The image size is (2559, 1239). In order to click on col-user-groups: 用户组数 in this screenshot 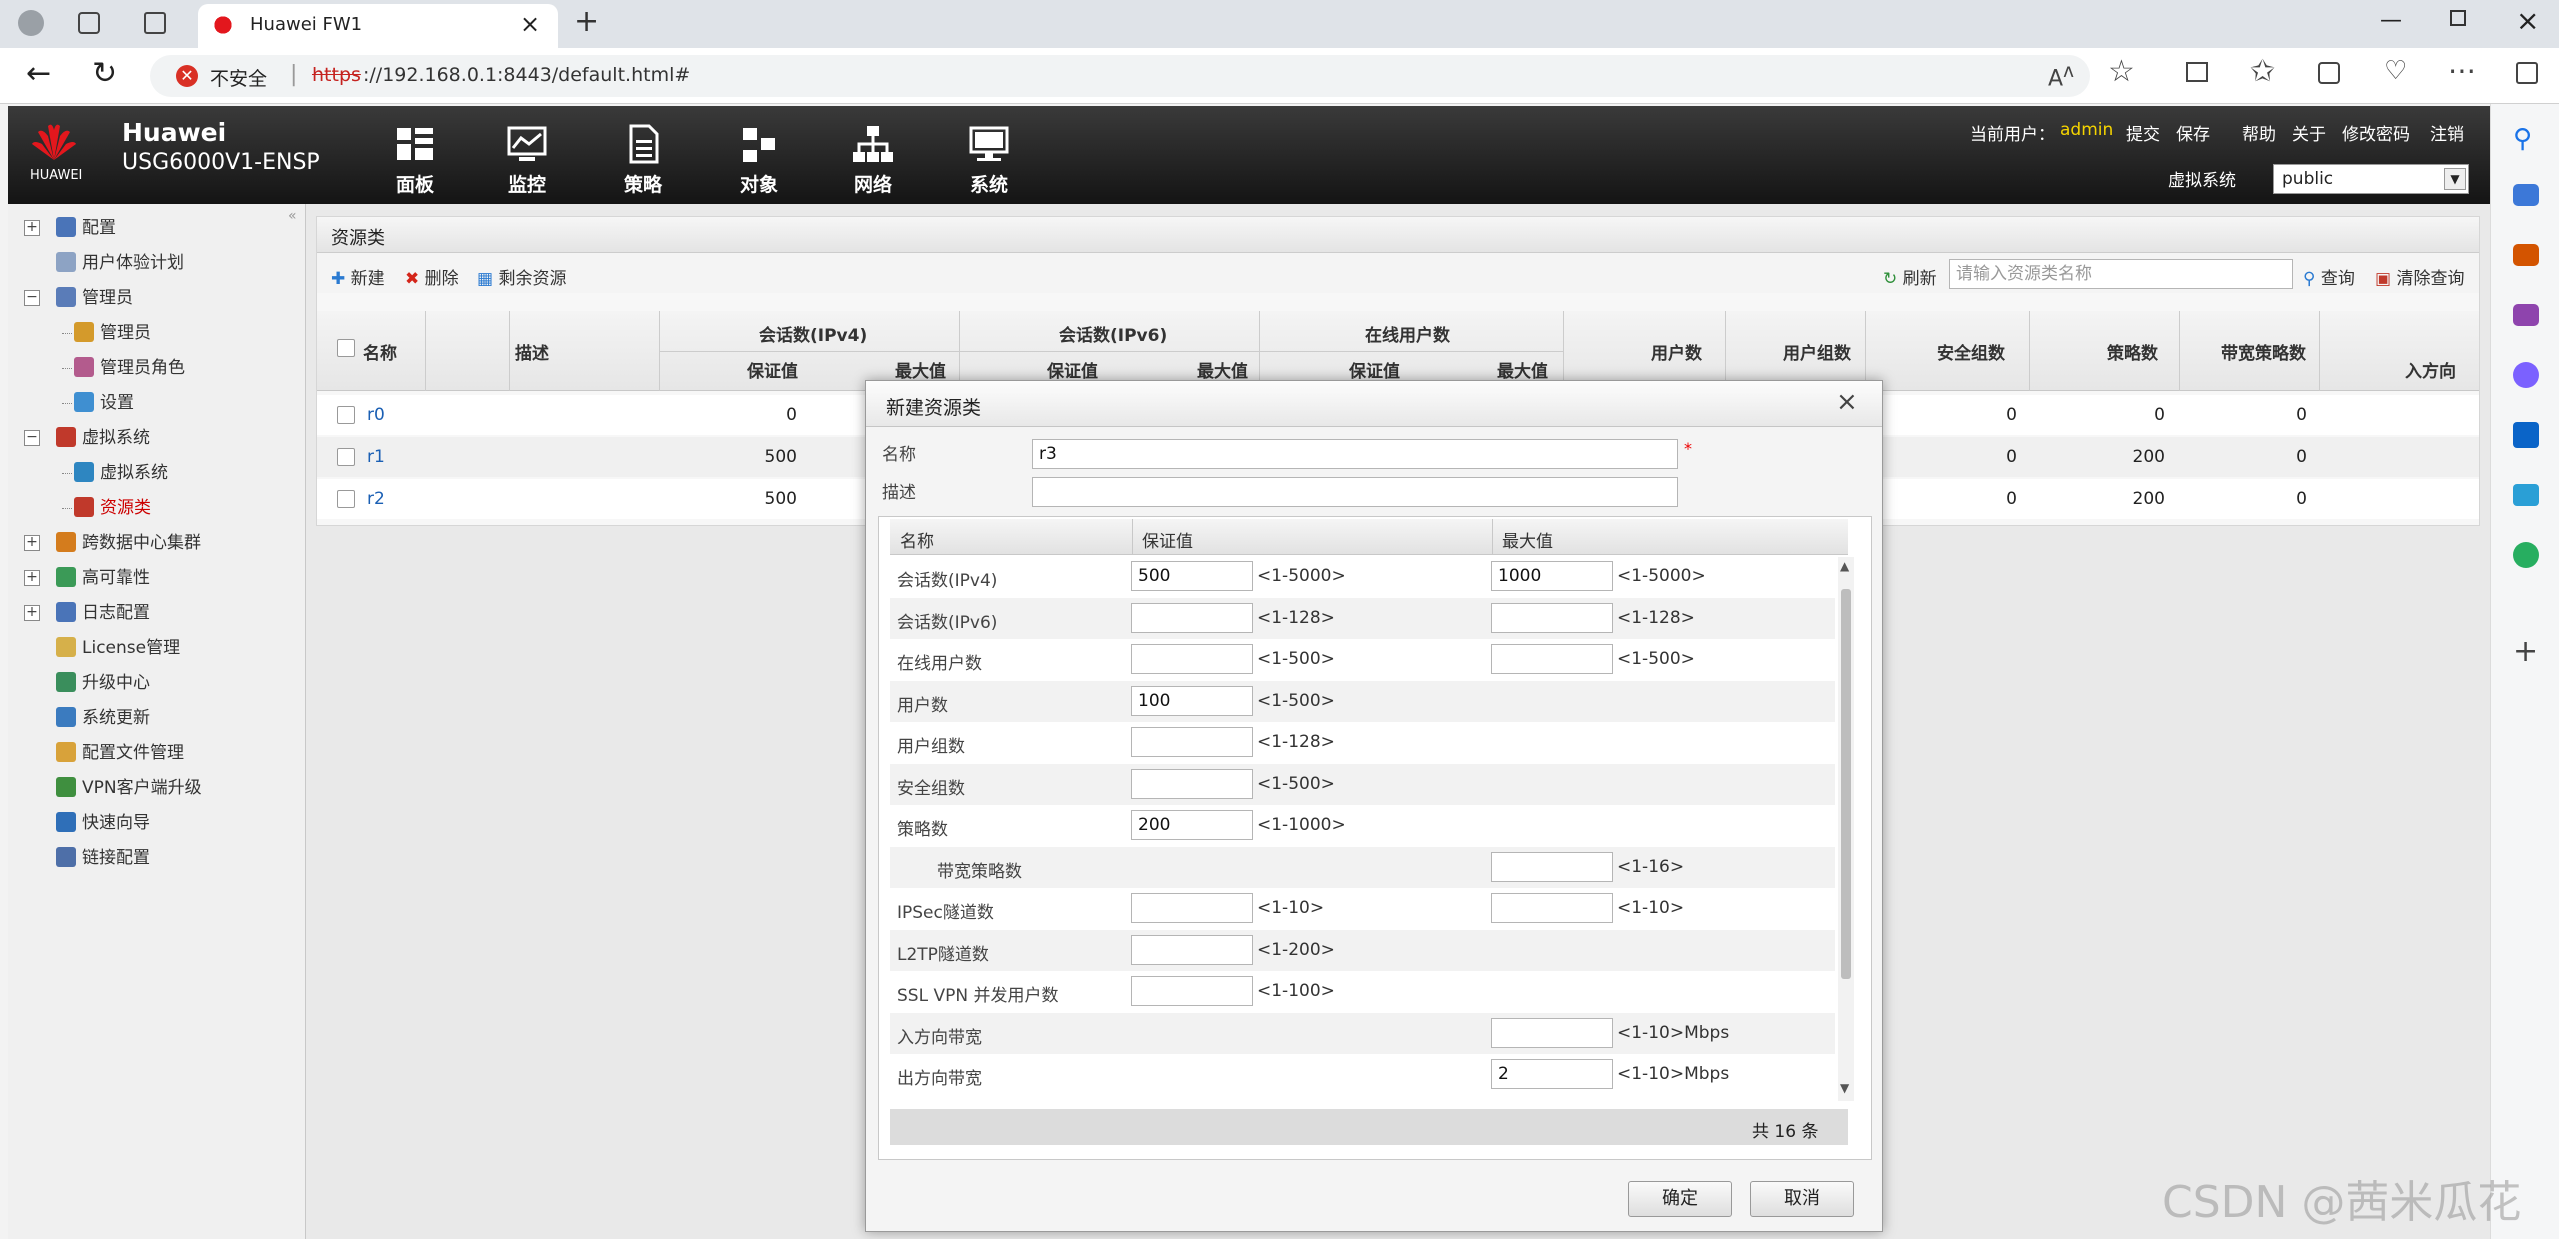, I will do `click(1817, 351)`.